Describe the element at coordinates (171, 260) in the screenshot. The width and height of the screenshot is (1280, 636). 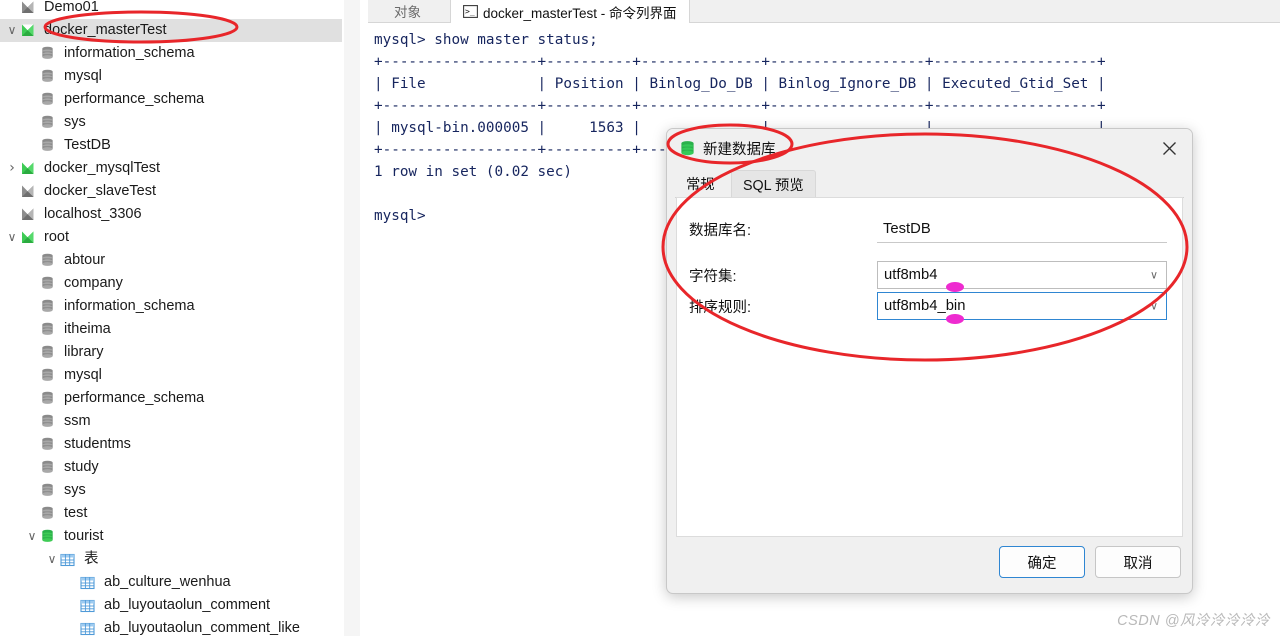
I see `tree-item-abtour: abtour` at that location.